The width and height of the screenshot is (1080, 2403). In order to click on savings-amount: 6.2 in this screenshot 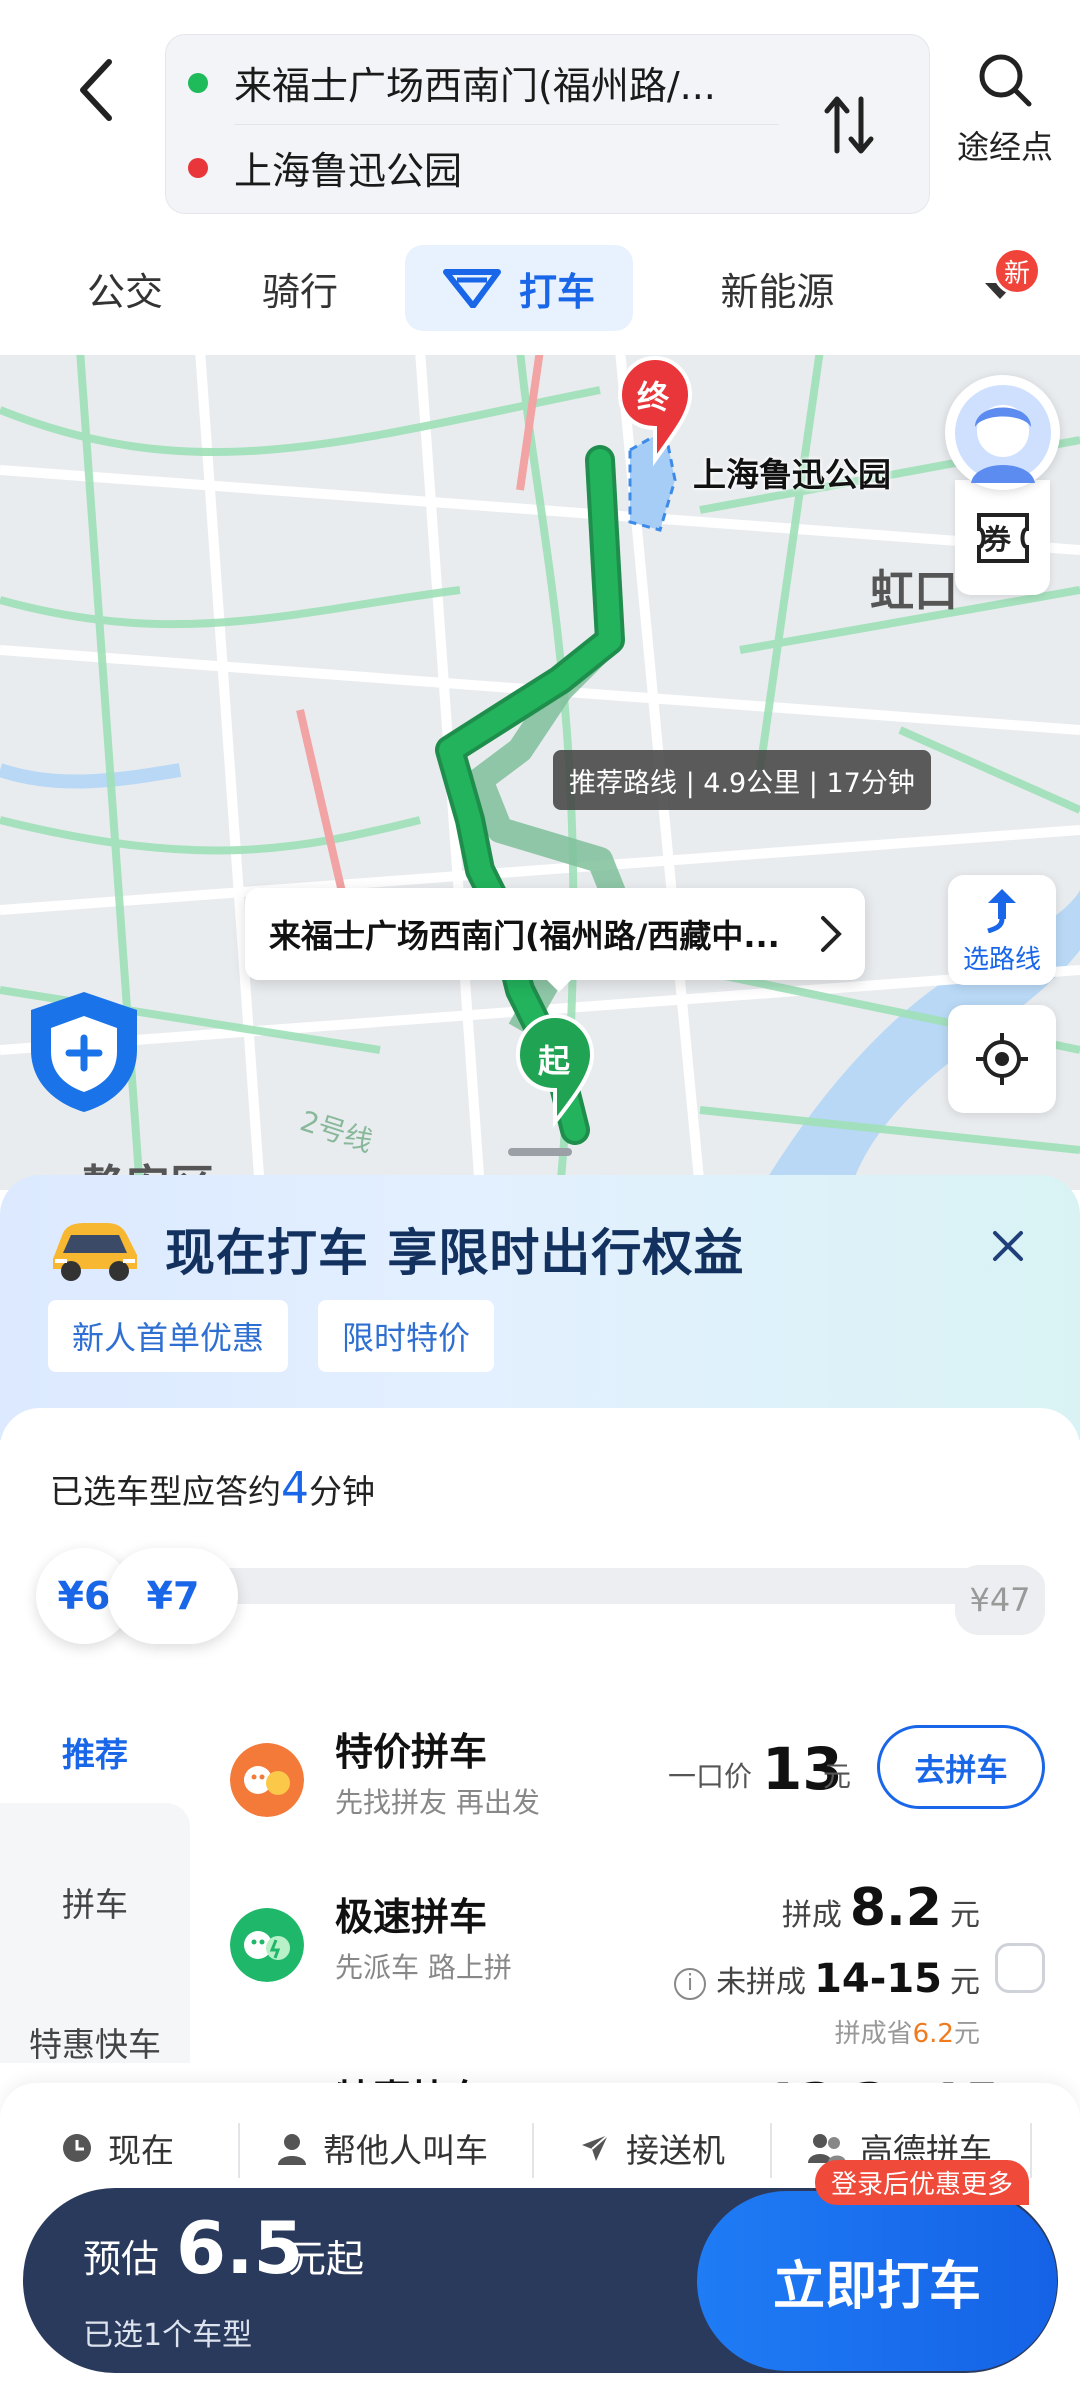, I will do `click(933, 2034)`.